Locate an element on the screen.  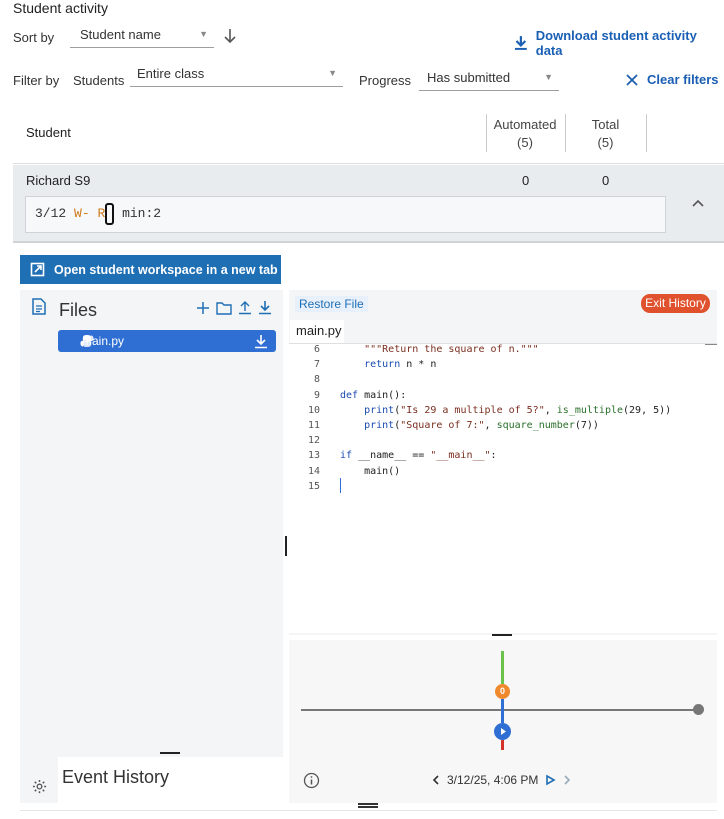
sort-select: Student name ▼ is located at coordinates (142, 37).